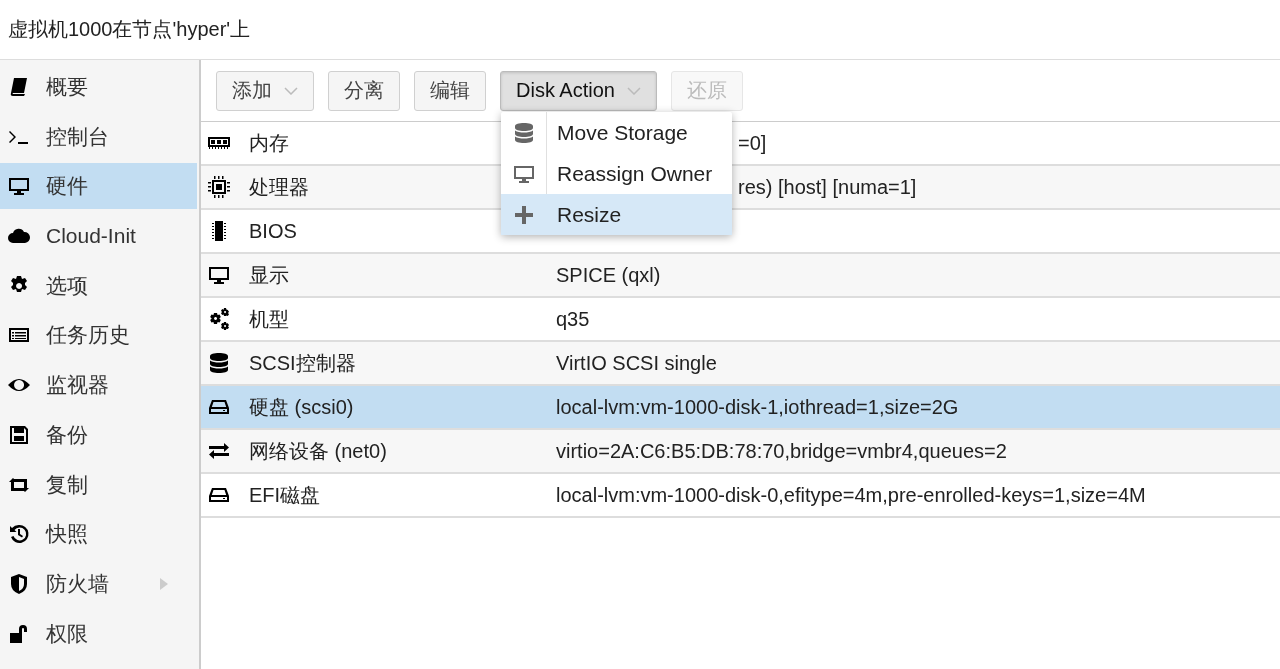  What do you see at coordinates (98, 186) in the screenshot?
I see `sidebar-item: 硬件` at bounding box center [98, 186].